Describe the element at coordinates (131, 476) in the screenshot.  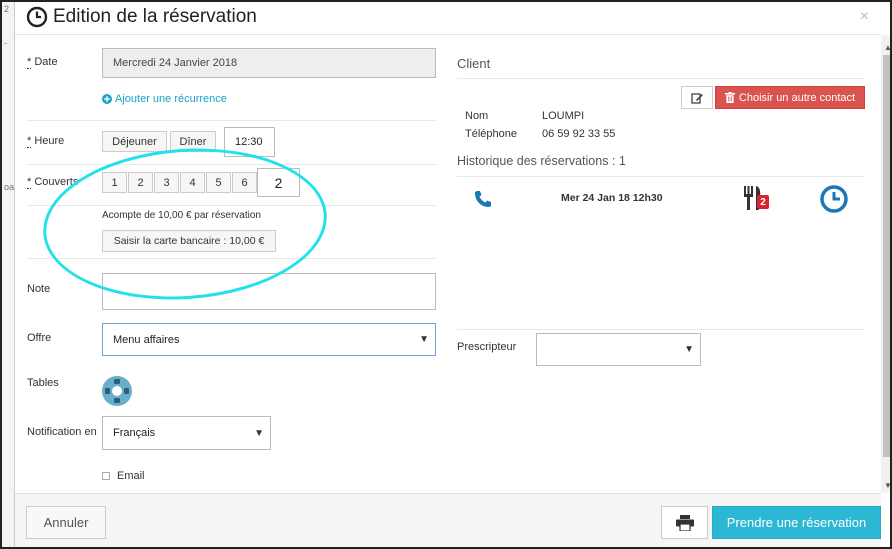
I see `email-label: Email` at that location.